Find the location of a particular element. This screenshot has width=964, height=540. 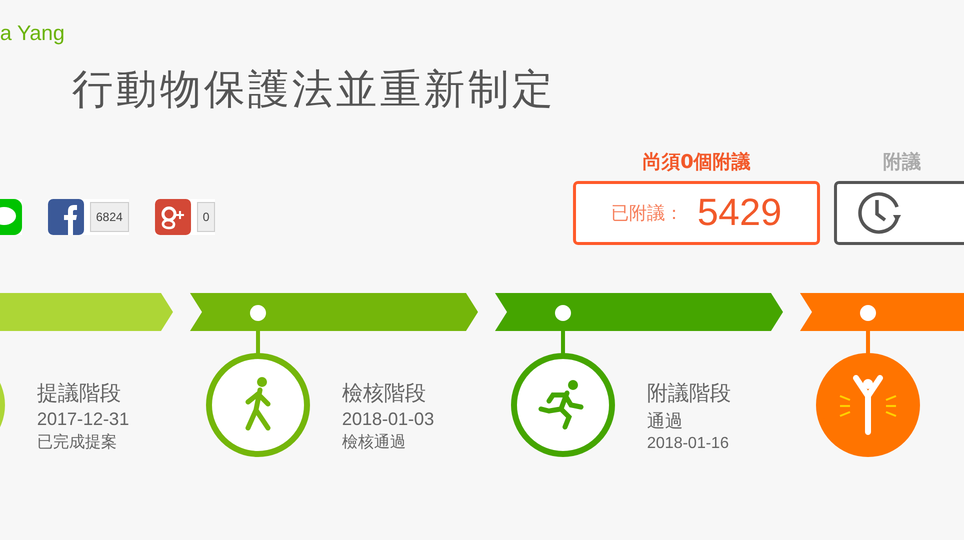

counter-value: 5429 is located at coordinates (739, 213).